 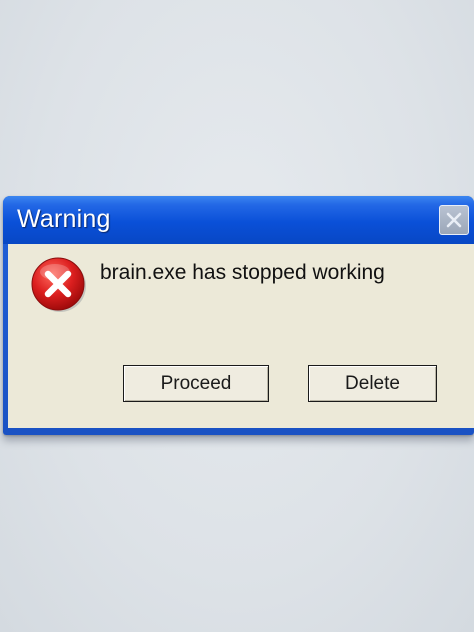 What do you see at coordinates (58, 284) in the screenshot?
I see `error-icon` at bounding box center [58, 284].